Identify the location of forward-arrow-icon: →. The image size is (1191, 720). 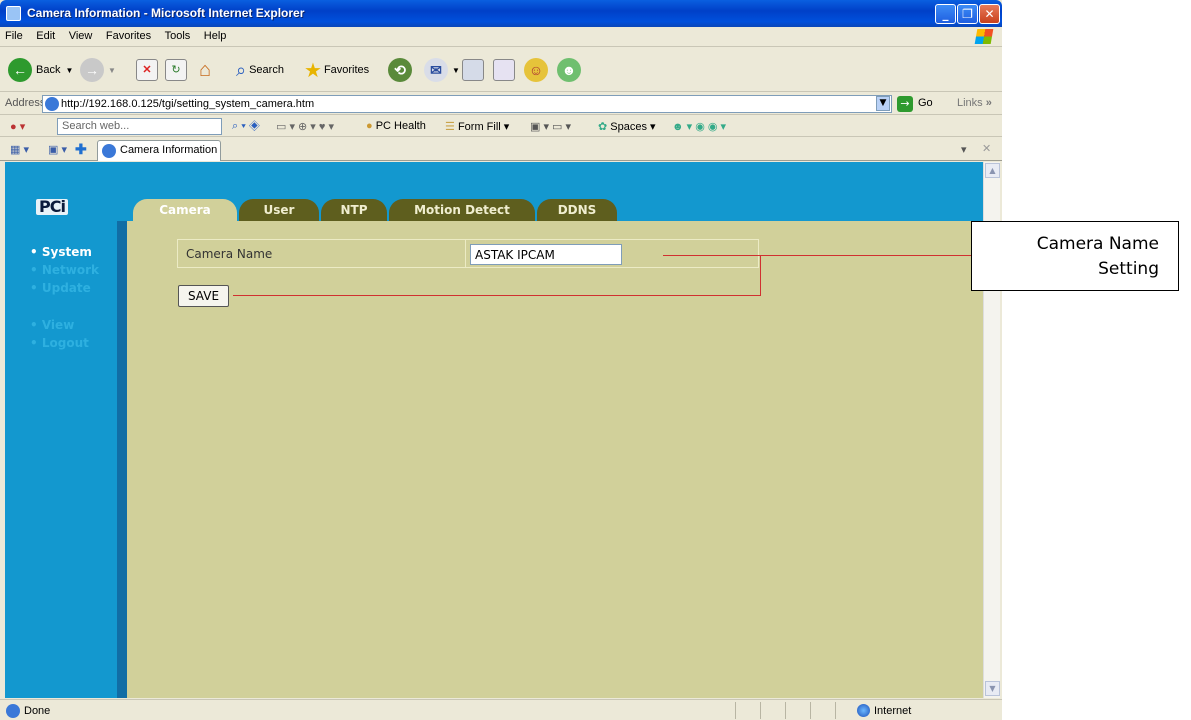
(92, 70).